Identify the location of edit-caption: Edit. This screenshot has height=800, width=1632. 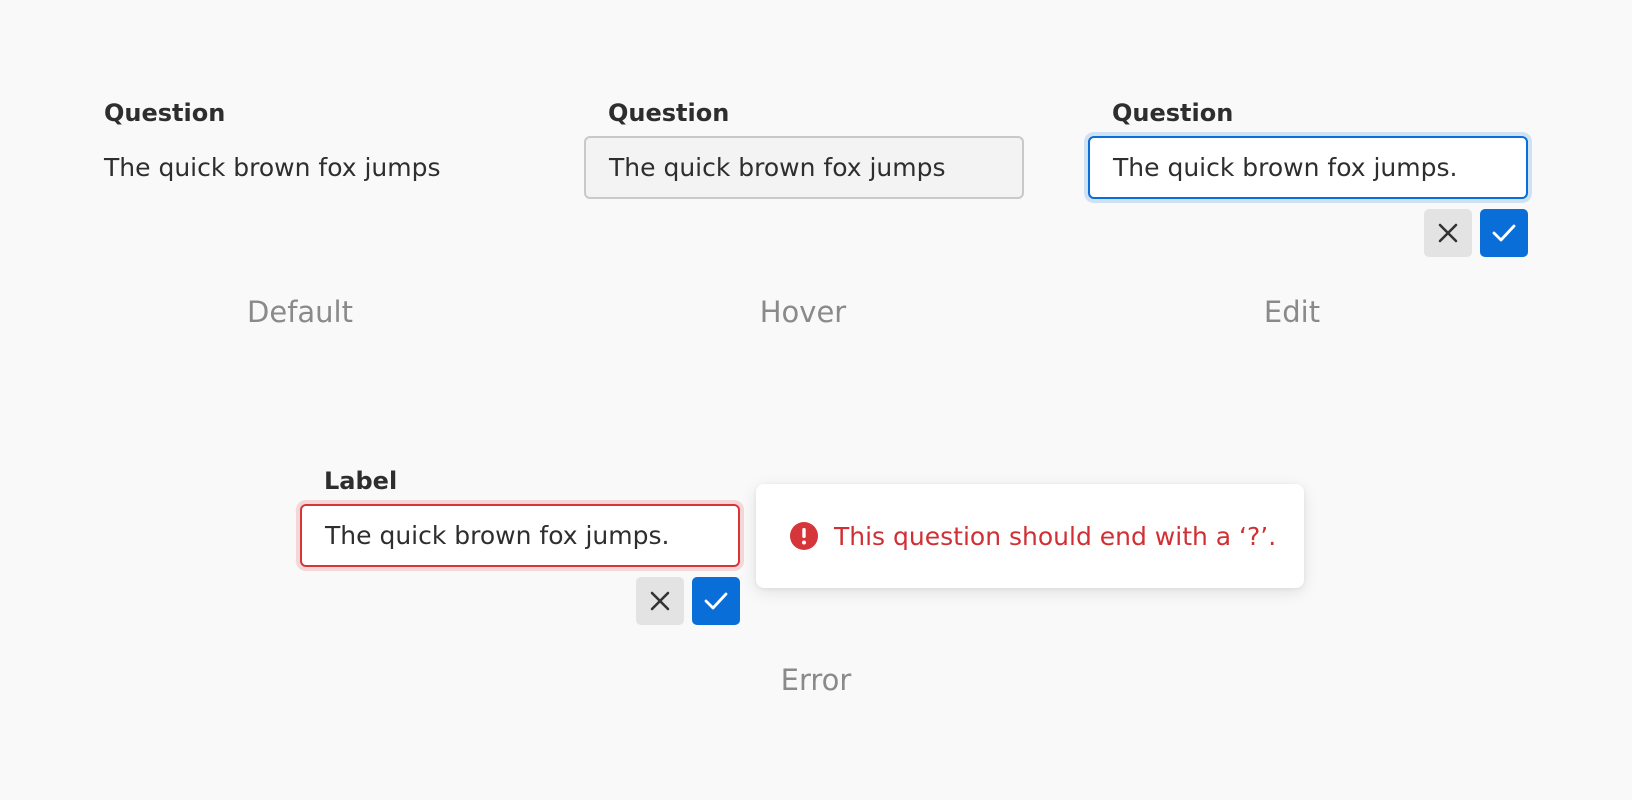
(1292, 312).